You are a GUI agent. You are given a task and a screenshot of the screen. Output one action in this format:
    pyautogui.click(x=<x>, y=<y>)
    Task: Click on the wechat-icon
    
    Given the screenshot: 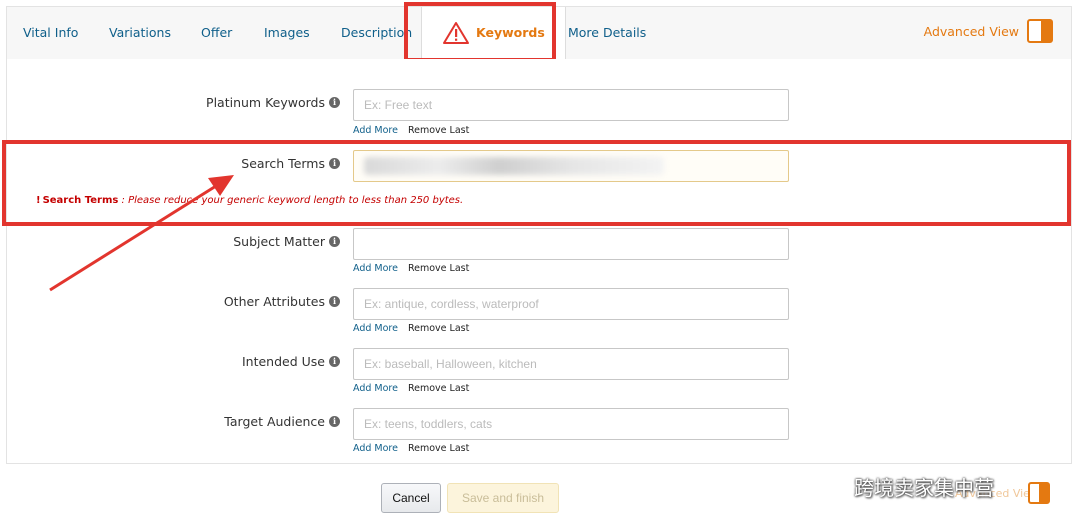 What is the action you would take?
    pyautogui.click(x=829, y=487)
    